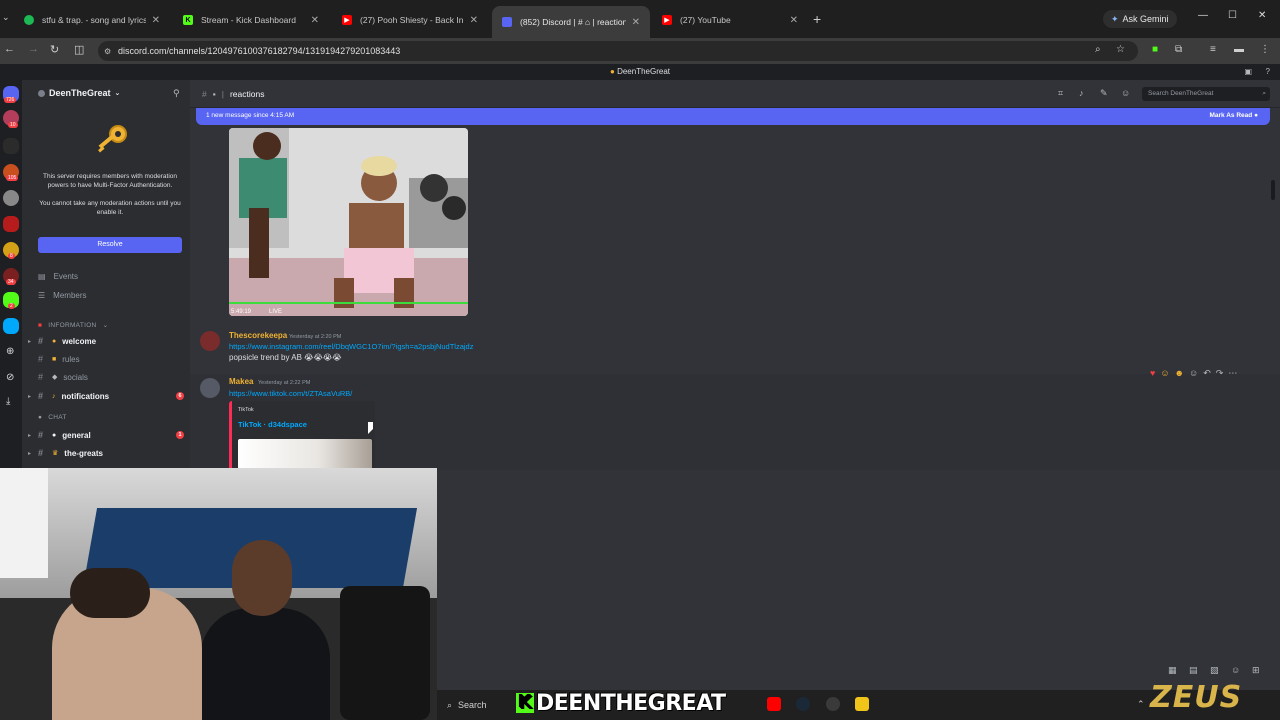 The width and height of the screenshot is (1280, 720). What do you see at coordinates (1120, 49) in the screenshot?
I see `bookmark-star-icon: ☆` at bounding box center [1120, 49].